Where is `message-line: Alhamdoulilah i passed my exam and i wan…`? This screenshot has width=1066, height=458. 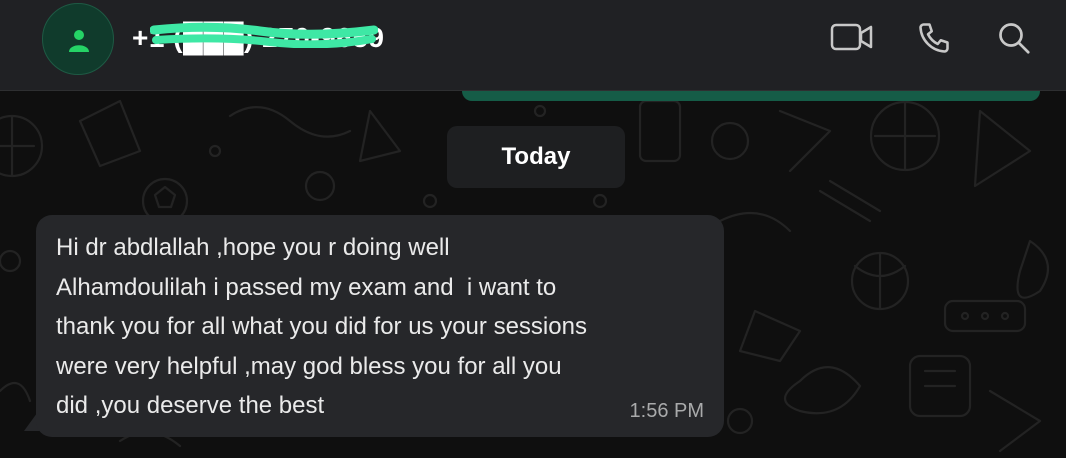 message-line: Alhamdoulilah i passed my exam and i wan… is located at coordinates (306, 287).